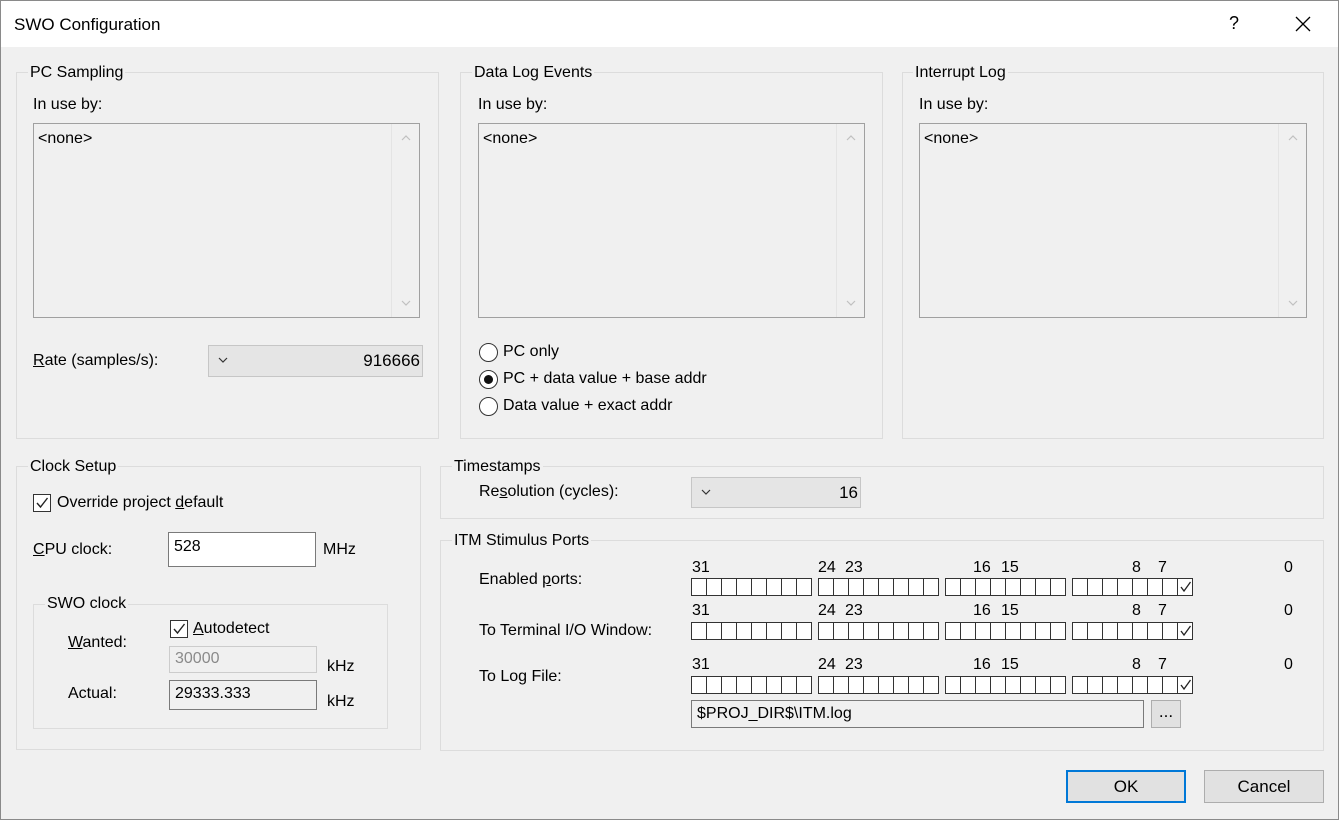  I want to click on interrupt-log-list: <none>, so click(1113, 220).